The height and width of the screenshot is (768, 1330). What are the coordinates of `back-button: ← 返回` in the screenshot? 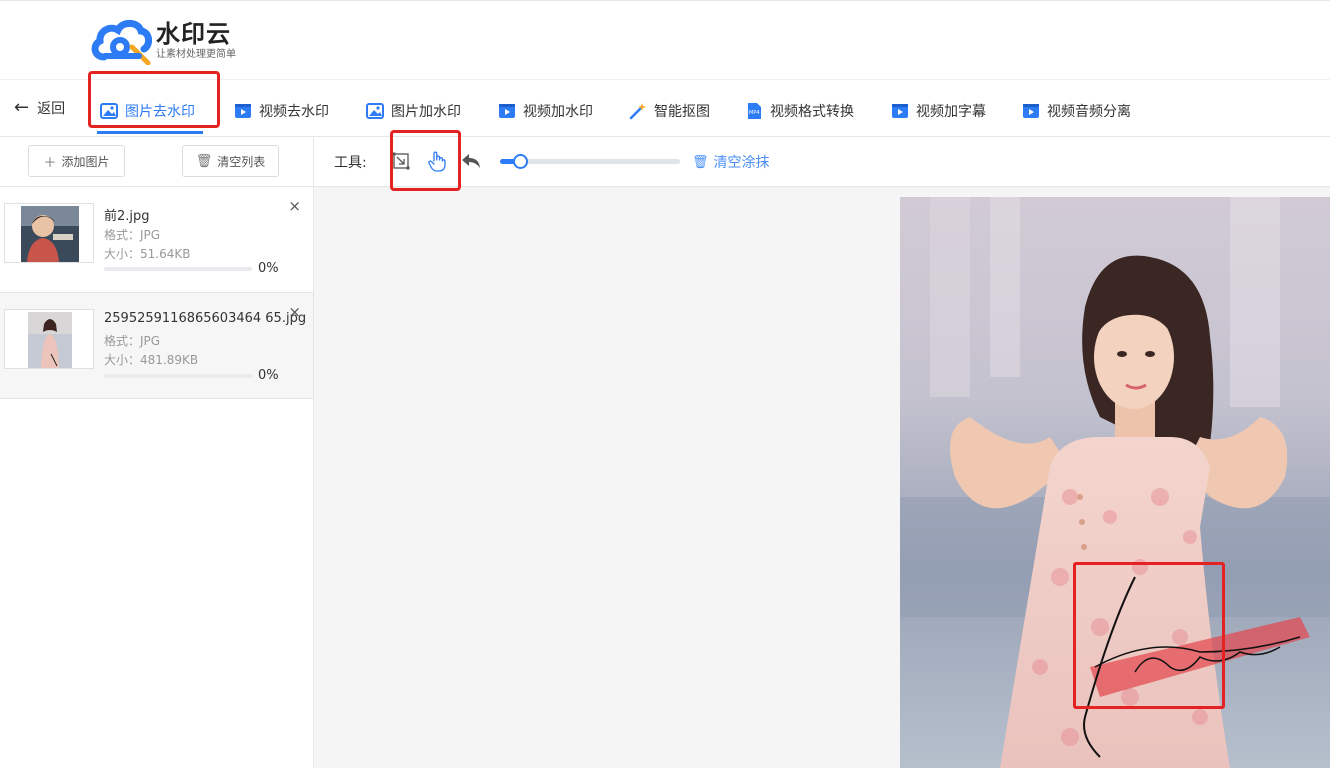 It's located at (39, 108).